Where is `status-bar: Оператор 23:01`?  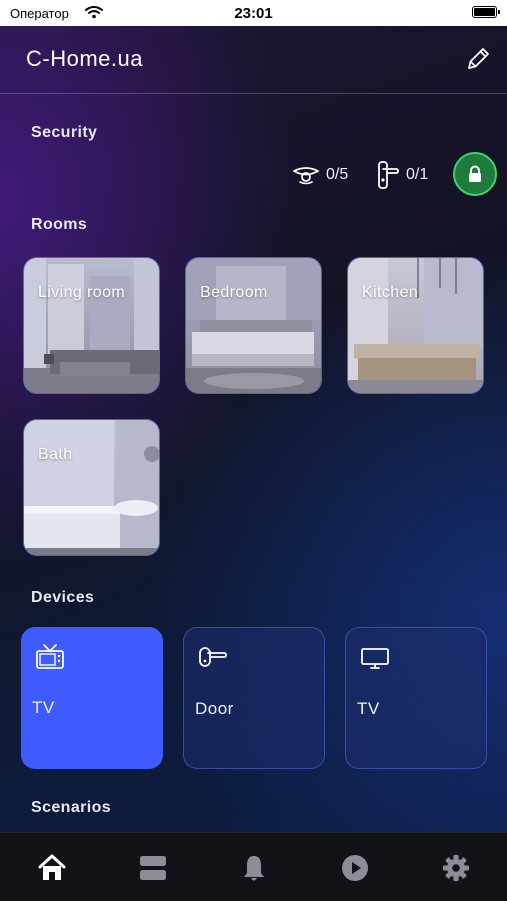
status-bar: Оператор 23:01 is located at coordinates (253, 13).